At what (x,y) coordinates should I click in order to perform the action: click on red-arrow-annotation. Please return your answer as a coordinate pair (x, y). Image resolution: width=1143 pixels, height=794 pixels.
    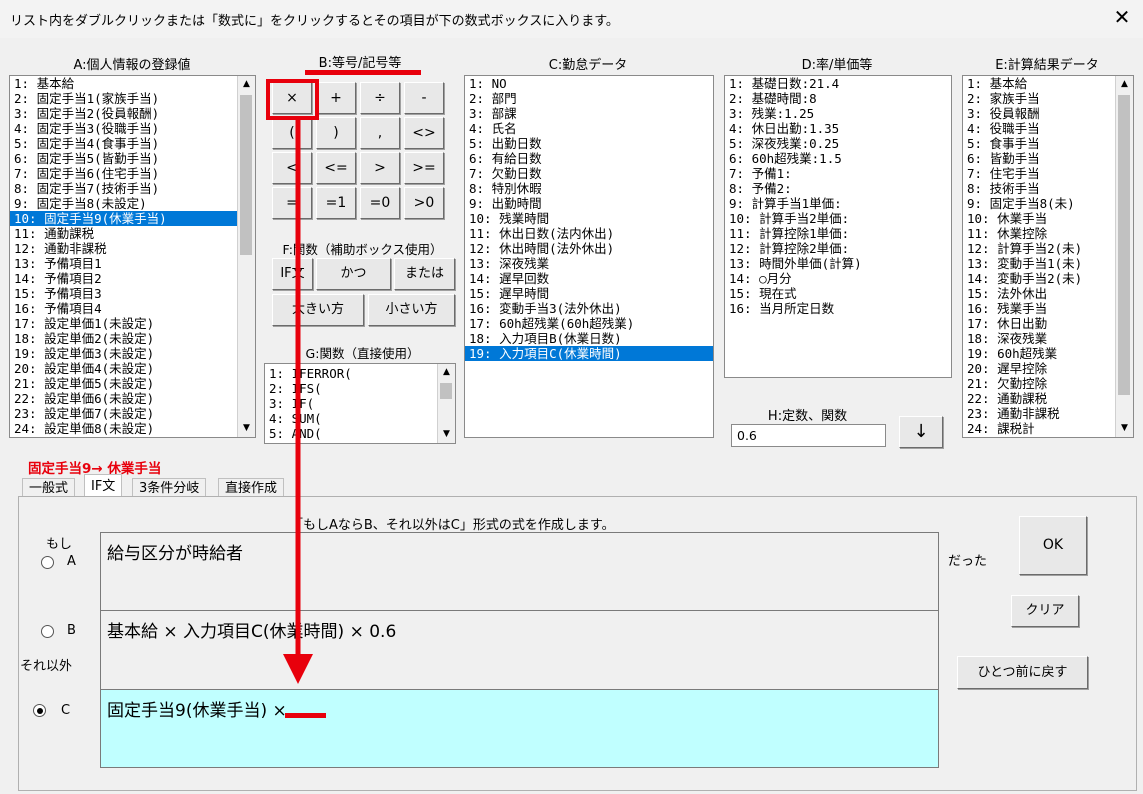
    Looking at the image, I should click on (304, 419).